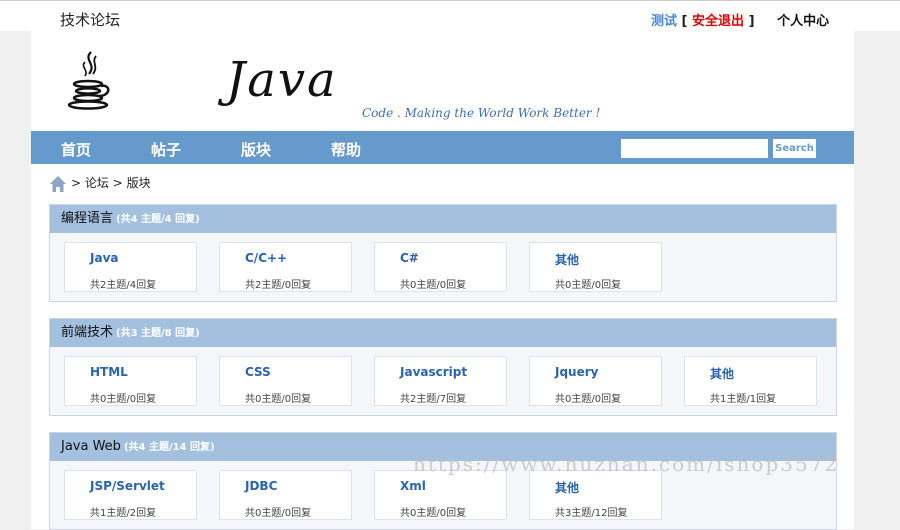 Image resolution: width=900 pixels, height=530 pixels. Describe the element at coordinates (684, 21) in the screenshot. I see `bracket-open: [` at that location.